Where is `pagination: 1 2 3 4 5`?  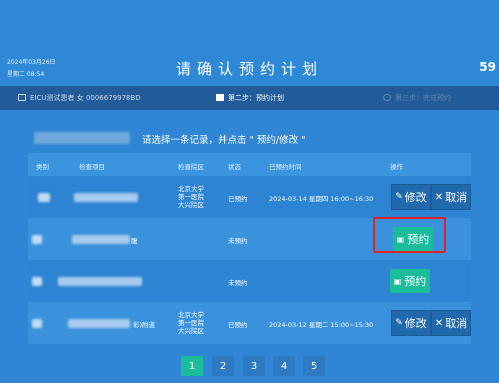 pagination: 1 2 3 4 5 is located at coordinates (249, 367).